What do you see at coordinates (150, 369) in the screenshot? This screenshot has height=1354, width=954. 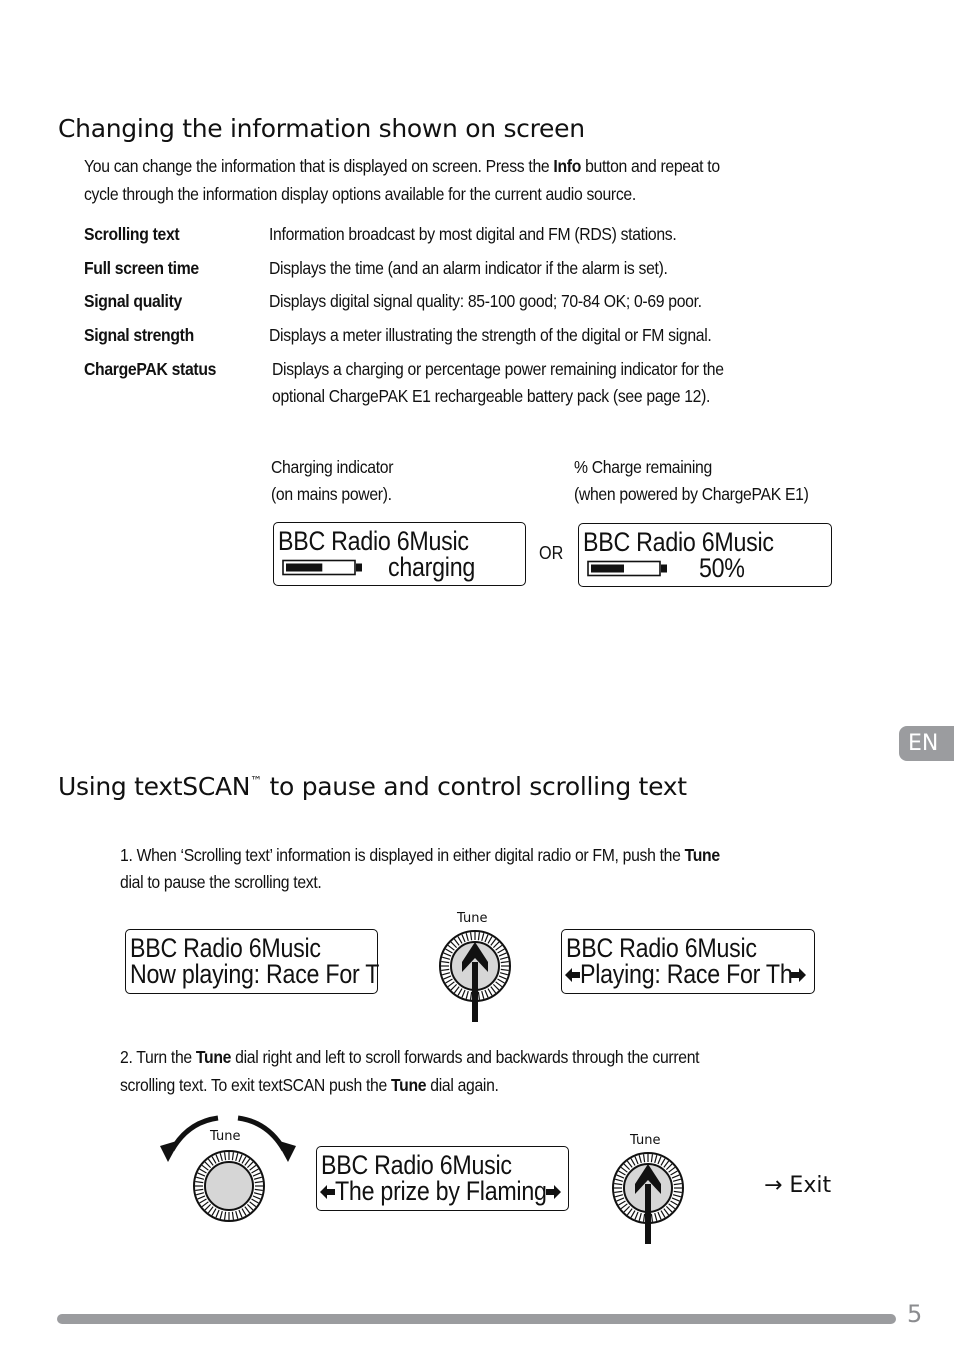 I see `option-term-chargepak-status: ChargePAK status` at bounding box center [150, 369].